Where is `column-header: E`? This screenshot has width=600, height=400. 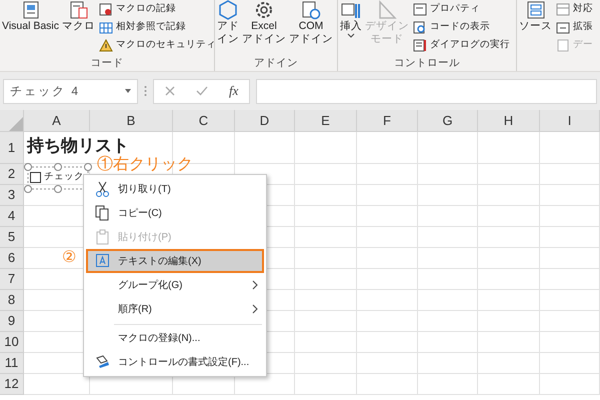 column-header: E is located at coordinates (326, 121).